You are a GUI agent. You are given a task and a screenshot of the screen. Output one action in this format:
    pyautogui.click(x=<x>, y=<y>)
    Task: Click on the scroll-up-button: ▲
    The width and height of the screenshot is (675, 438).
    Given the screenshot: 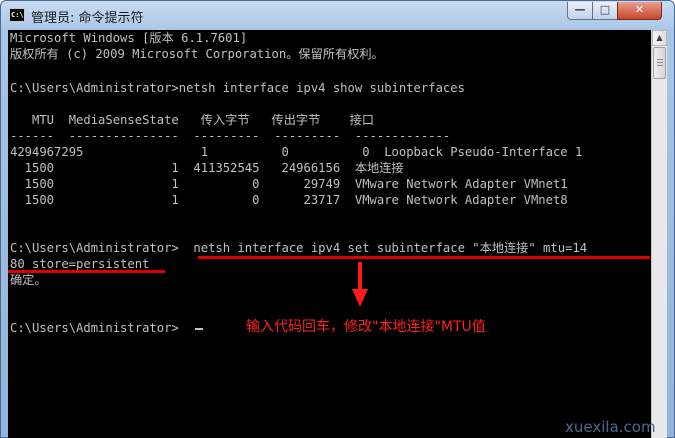 What is the action you would take?
    pyautogui.click(x=659, y=38)
    